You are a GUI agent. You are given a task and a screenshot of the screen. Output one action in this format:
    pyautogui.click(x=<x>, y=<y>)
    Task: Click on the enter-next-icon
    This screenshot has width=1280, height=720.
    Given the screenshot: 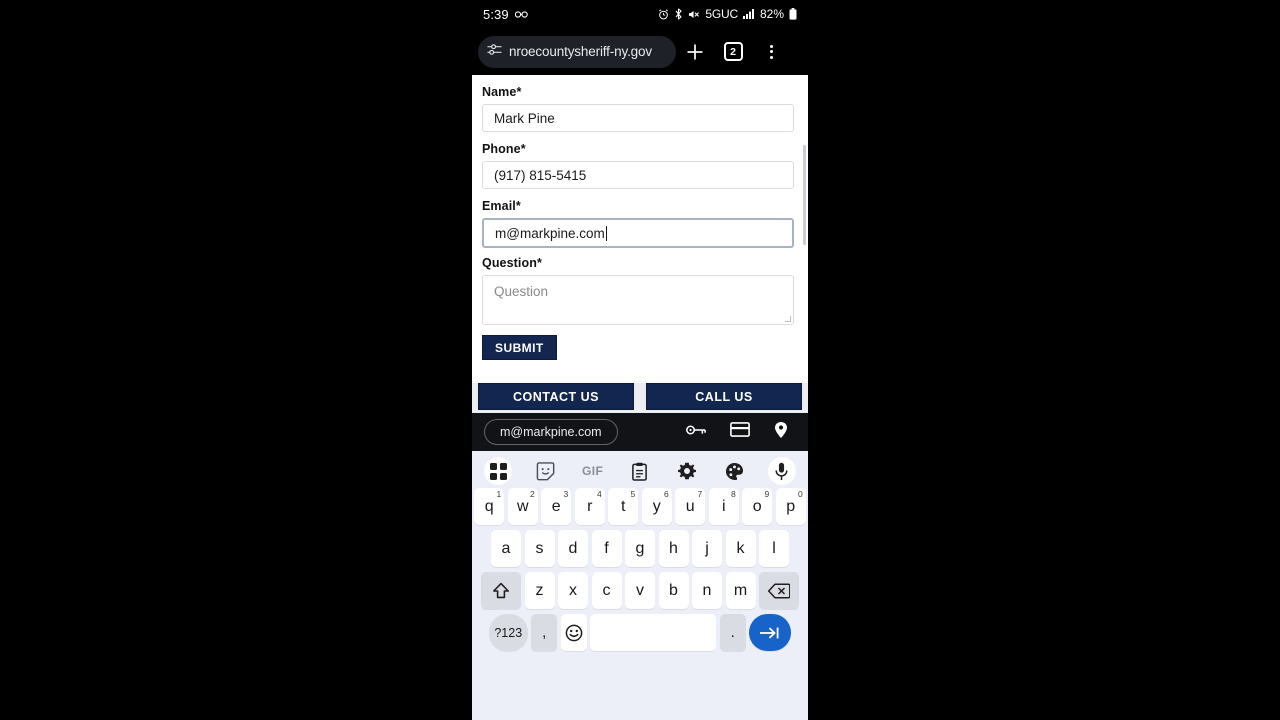 What is the action you would take?
    pyautogui.click(x=770, y=632)
    